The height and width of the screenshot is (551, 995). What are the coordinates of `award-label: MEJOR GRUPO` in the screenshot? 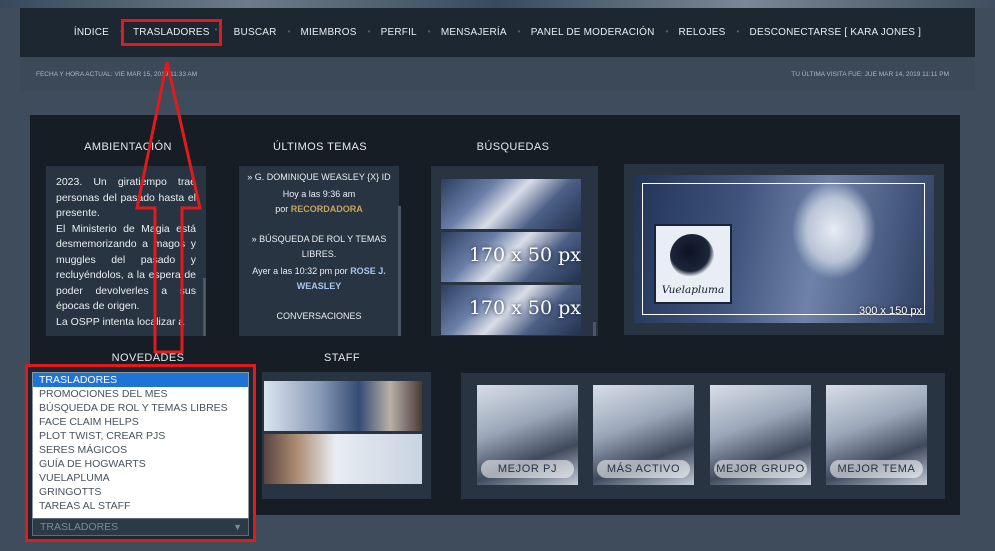 It's located at (760, 469).